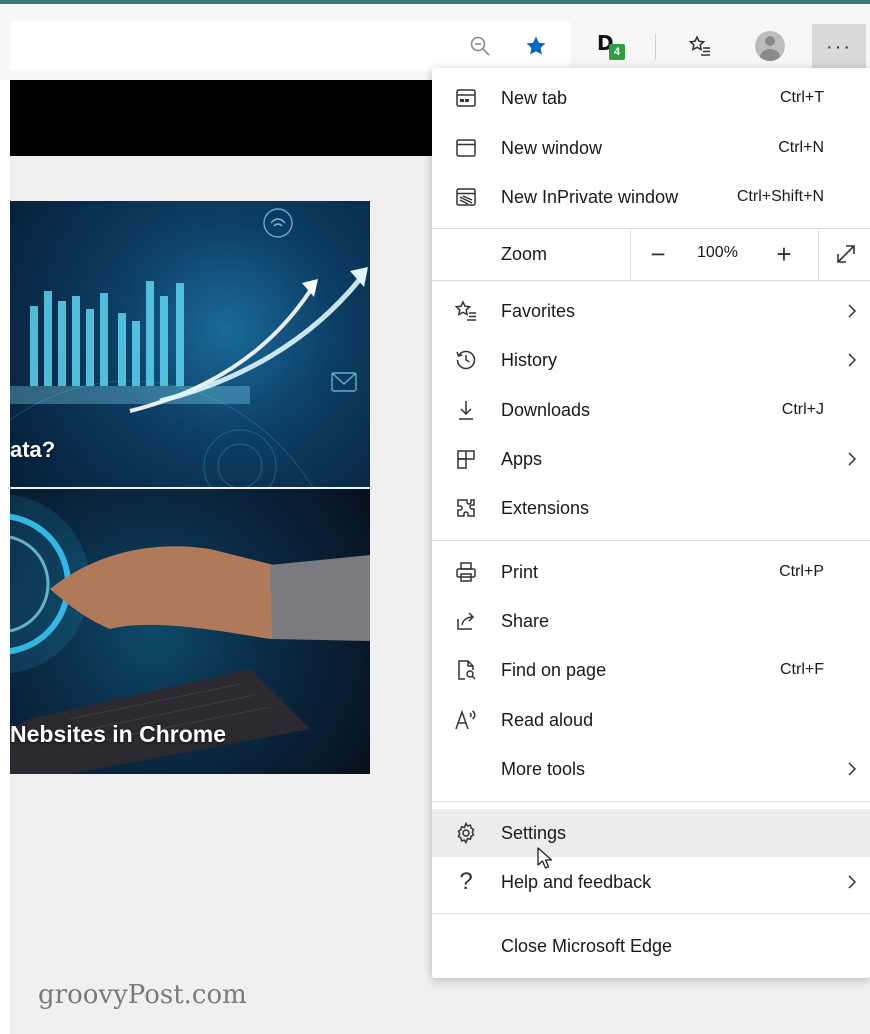 Image resolution: width=870 pixels, height=1034 pixels. I want to click on menu-item-more-tools: More tools, so click(651, 769).